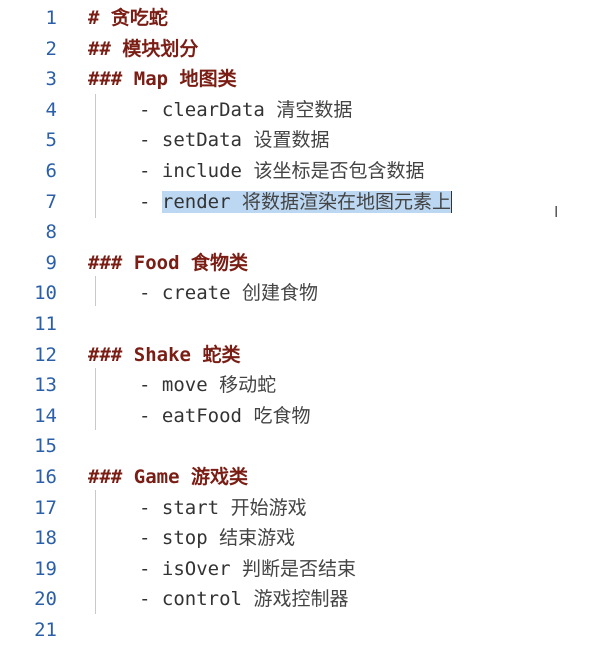 Image resolution: width=598 pixels, height=645 pixels. Describe the element at coordinates (314, 109) in the screenshot. I see `description-text: 清空数据` at that location.